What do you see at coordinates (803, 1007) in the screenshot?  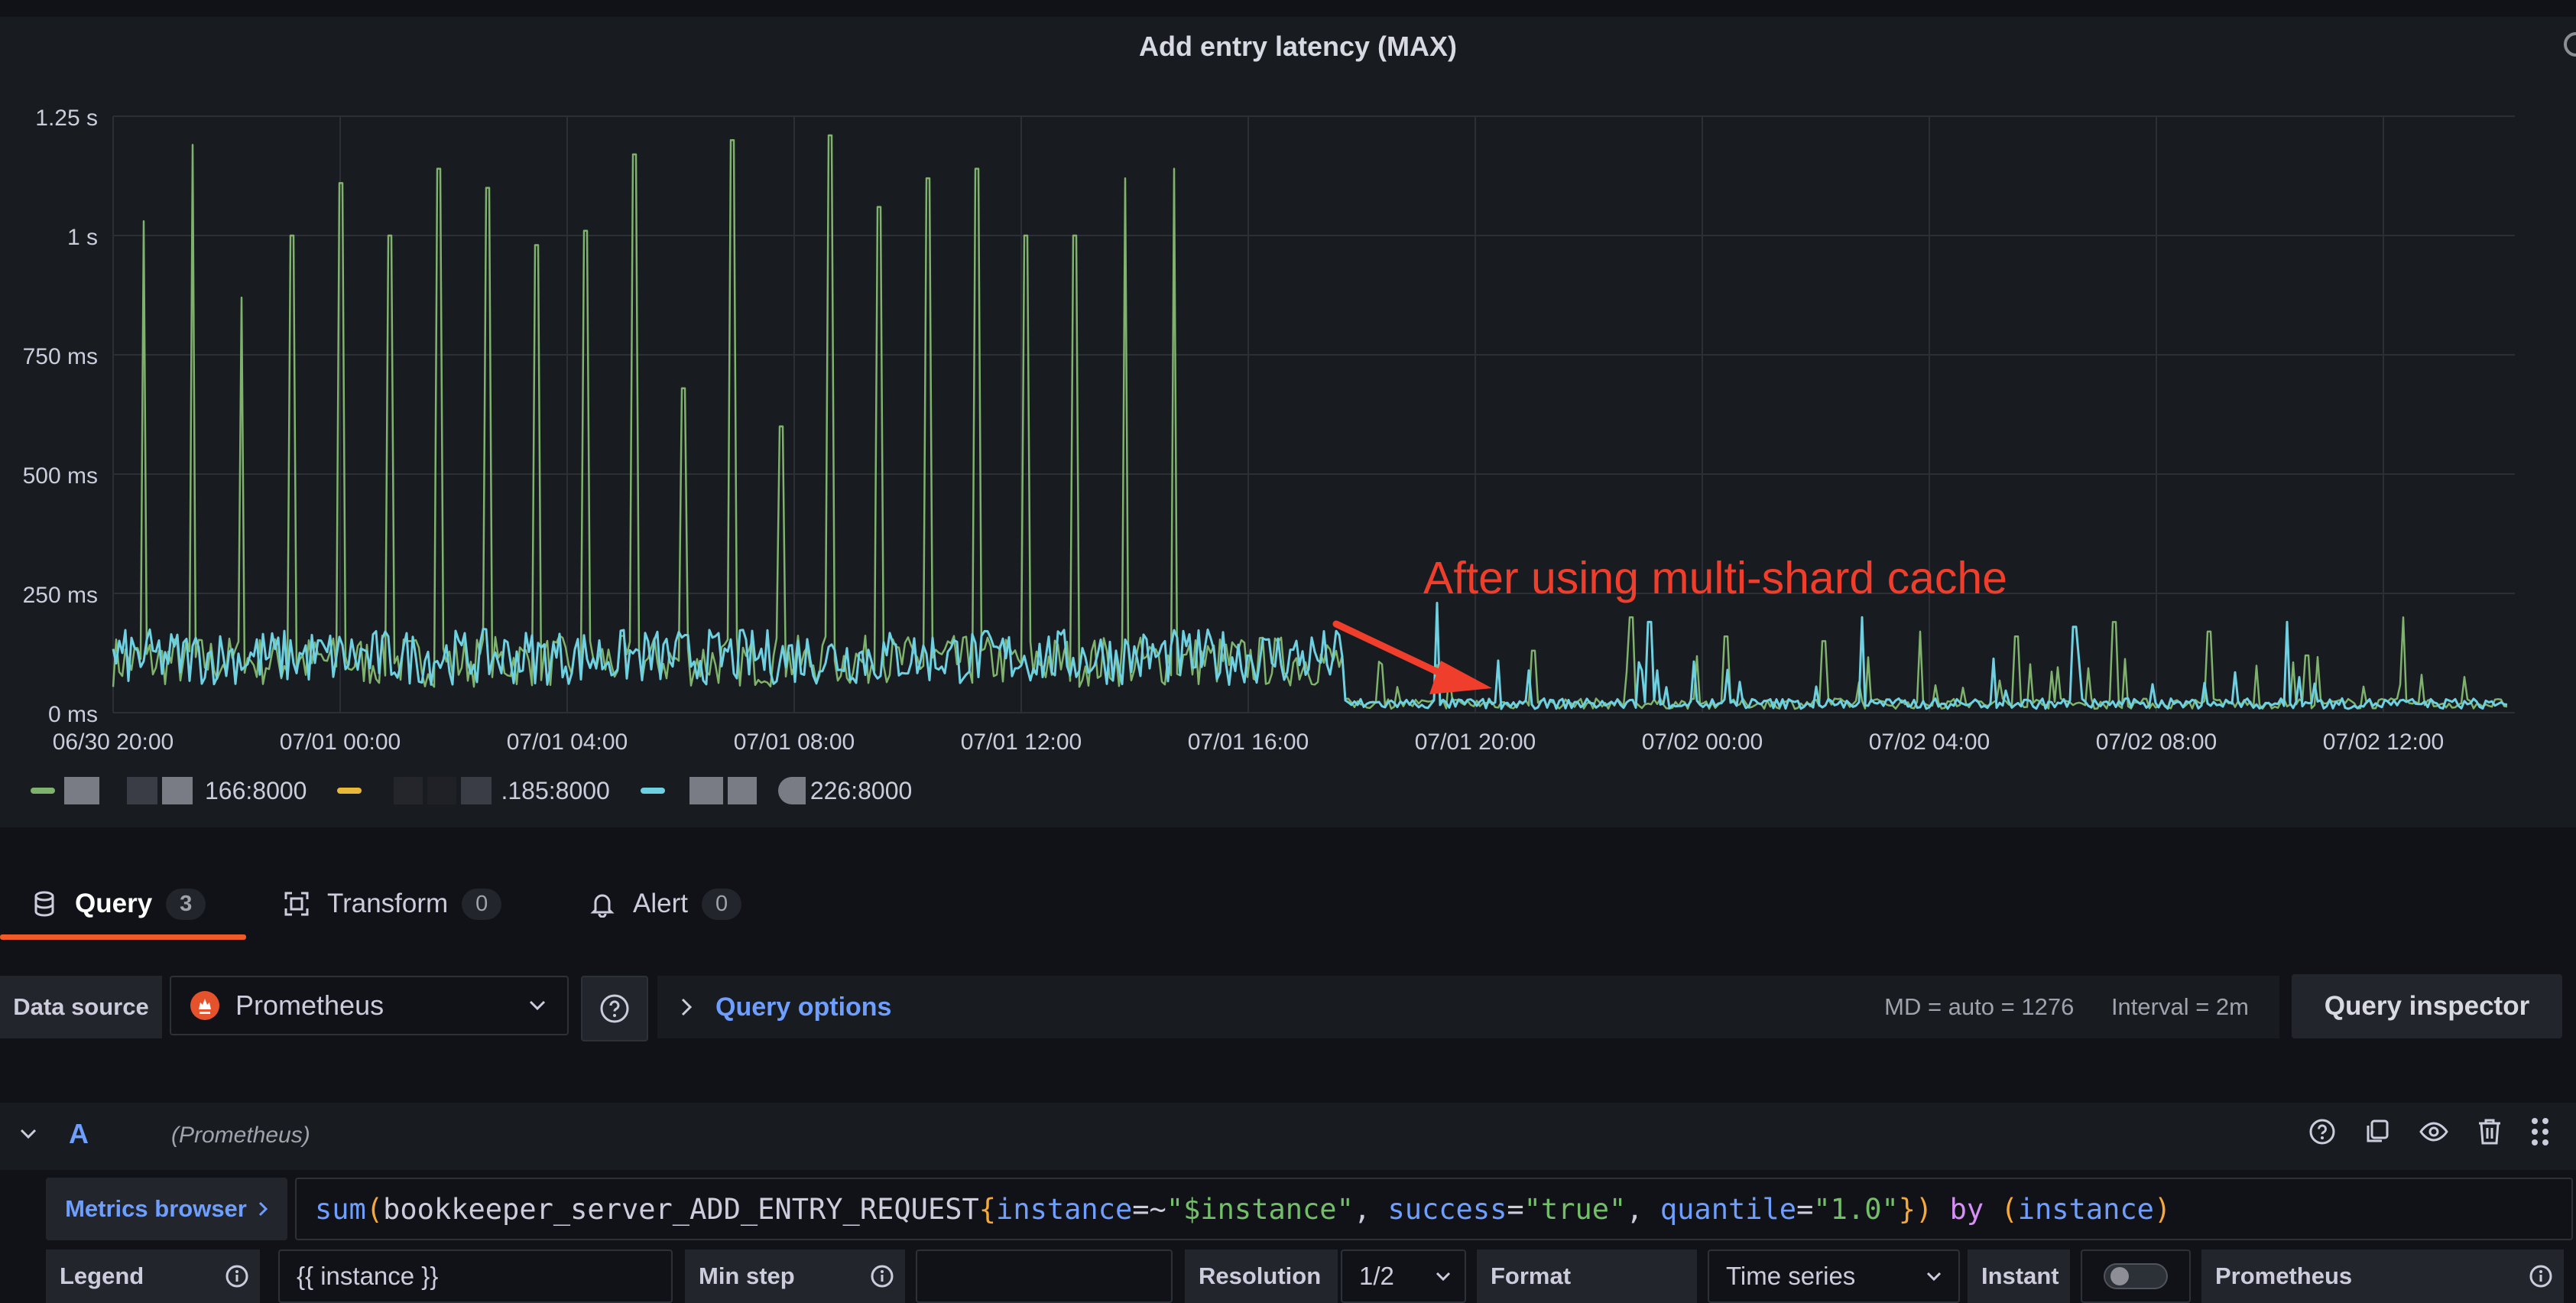 I see `query-options-title: Query options` at bounding box center [803, 1007].